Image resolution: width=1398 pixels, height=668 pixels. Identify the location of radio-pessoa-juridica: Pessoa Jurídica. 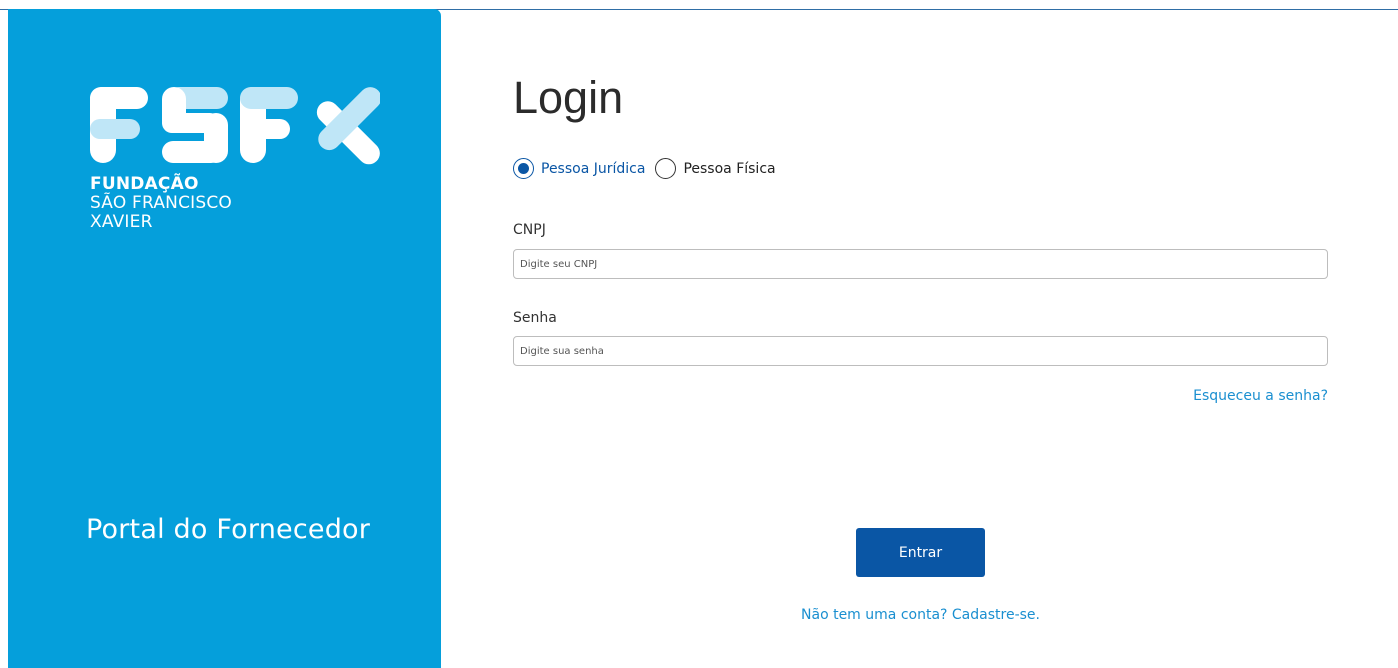
(579, 168).